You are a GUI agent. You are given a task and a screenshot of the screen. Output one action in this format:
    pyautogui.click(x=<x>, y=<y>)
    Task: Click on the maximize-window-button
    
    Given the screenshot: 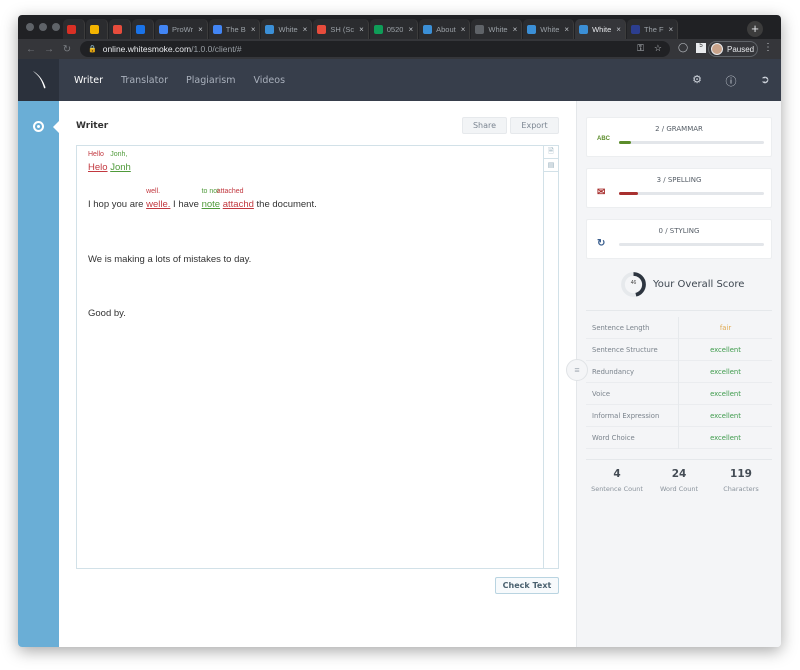 What is the action you would take?
    pyautogui.click(x=56, y=27)
    